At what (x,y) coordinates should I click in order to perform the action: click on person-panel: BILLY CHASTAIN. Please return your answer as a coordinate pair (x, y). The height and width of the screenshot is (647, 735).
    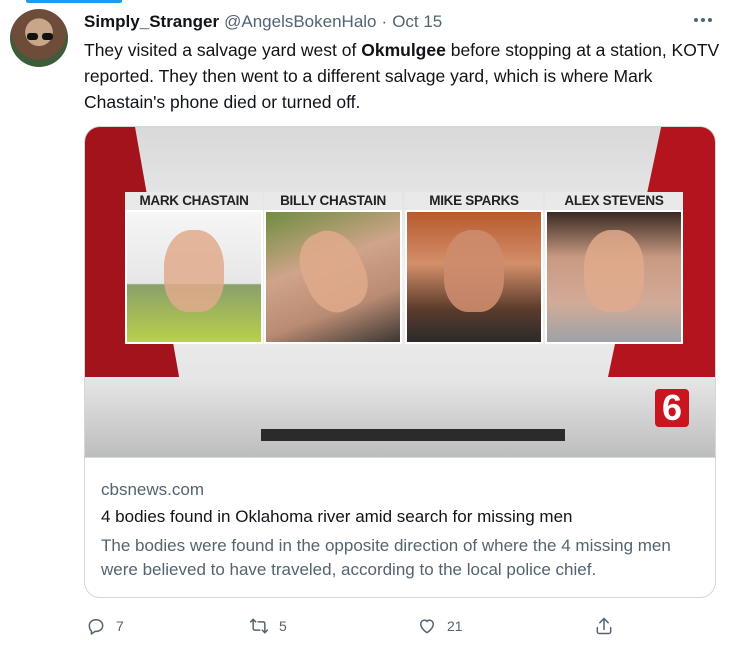
    Looking at the image, I should click on (333, 268).